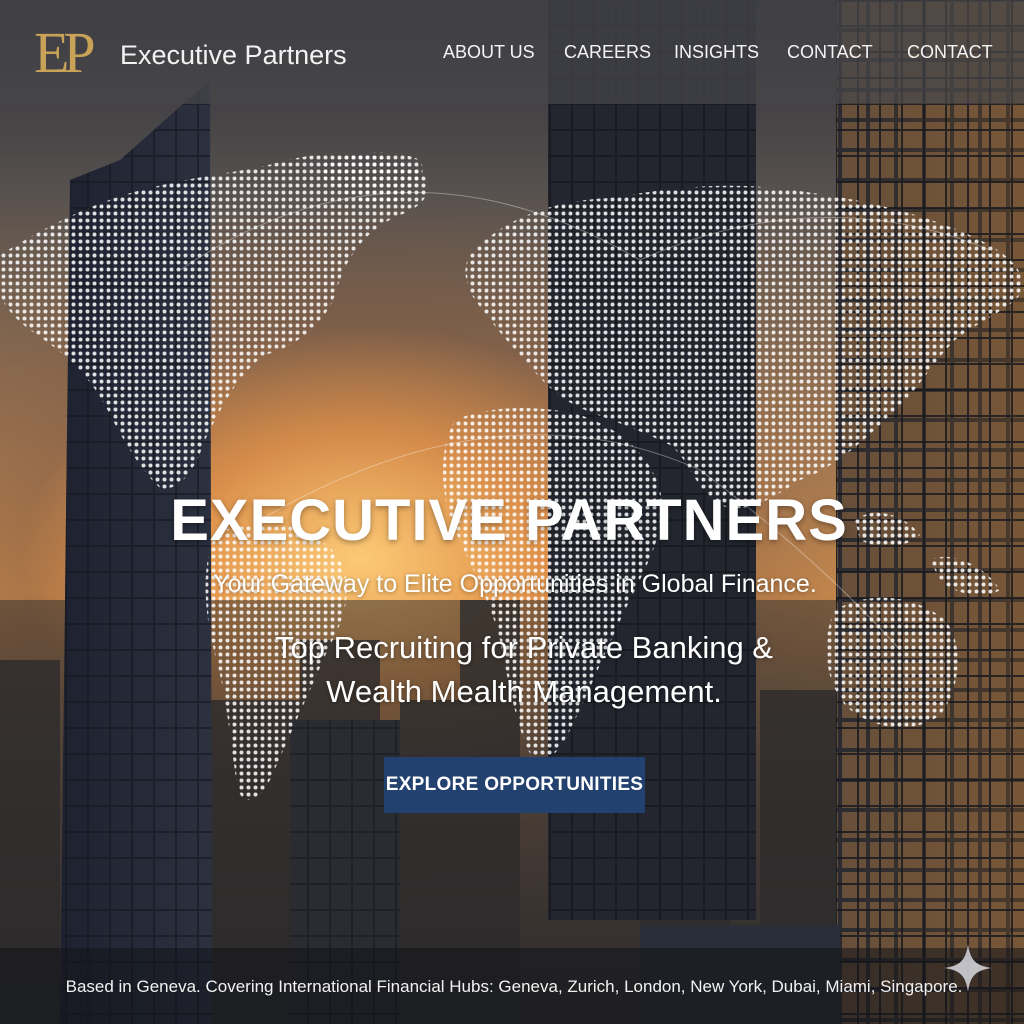  I want to click on nav-insights: INSIGHTS, so click(716, 52).